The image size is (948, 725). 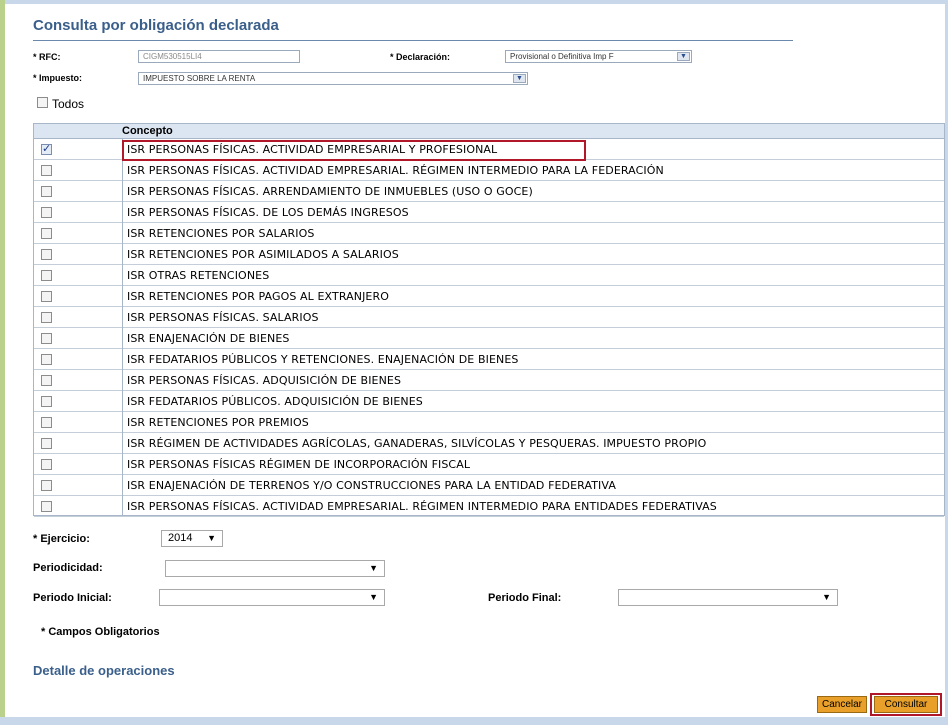 I want to click on periodo-inicial-label: Periodo Inicial:, so click(x=72, y=598).